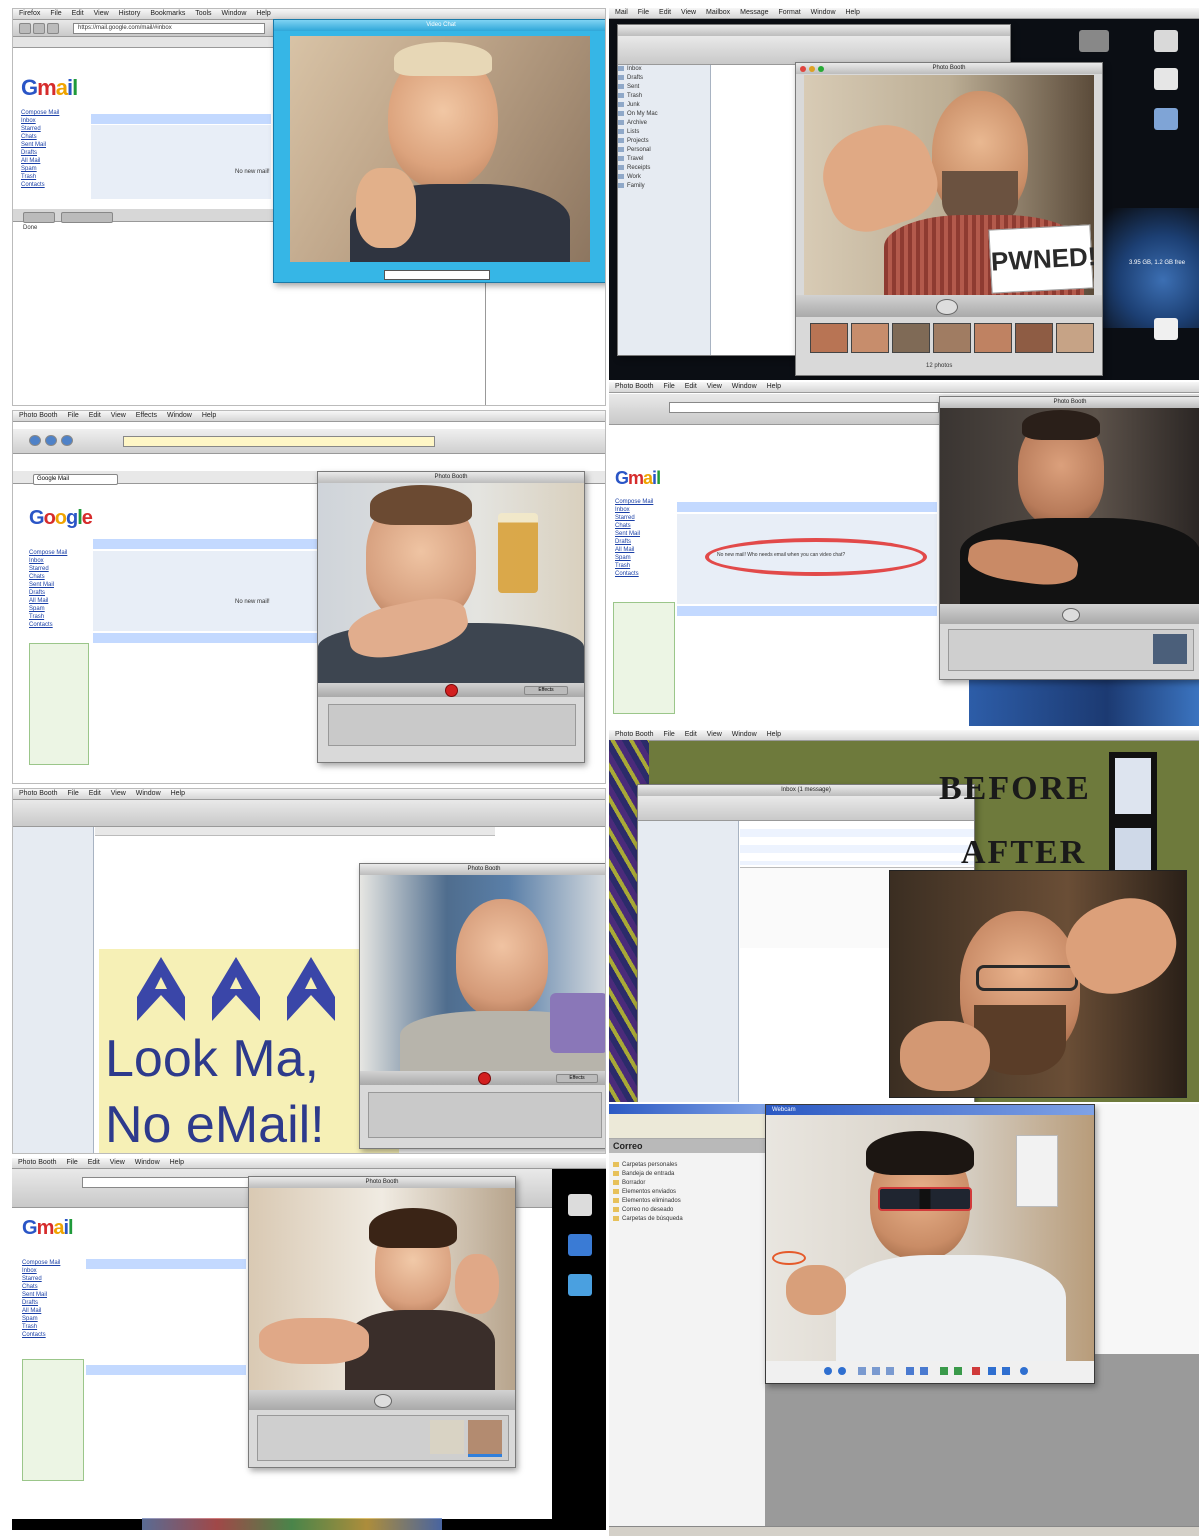  Describe the element at coordinates (687, 1183) in the screenshot. I see `folder-item: Borrador` at that location.